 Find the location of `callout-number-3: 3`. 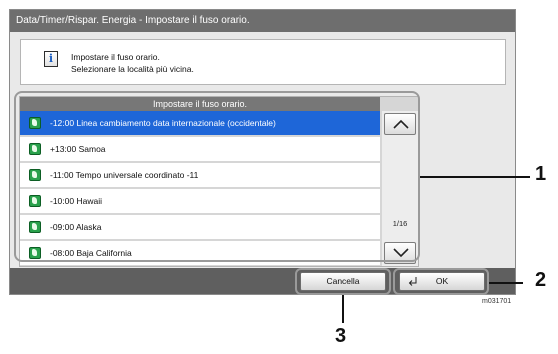

callout-number-3: 3 is located at coordinates (341, 336).